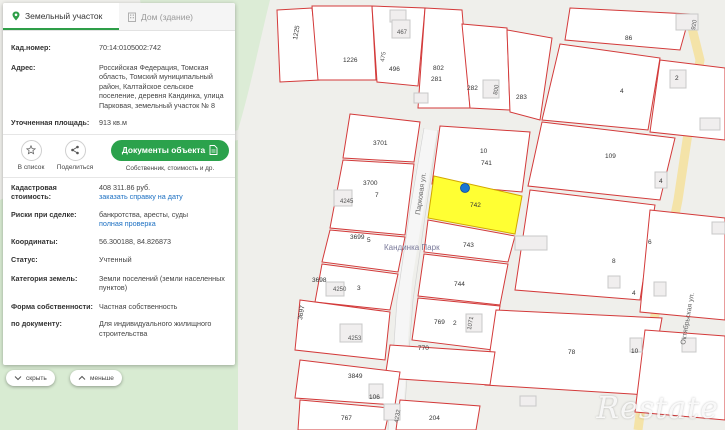  I want to click on share-label: Поделиться, so click(75, 167).